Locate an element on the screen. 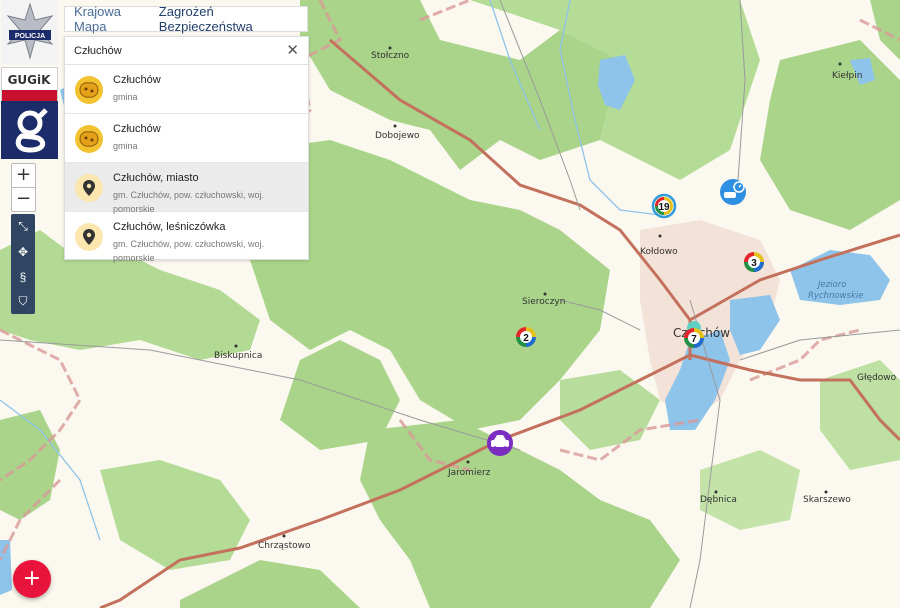 This screenshot has width=900, height=608. gugik-logo: GUGiK is located at coordinates (29, 84).